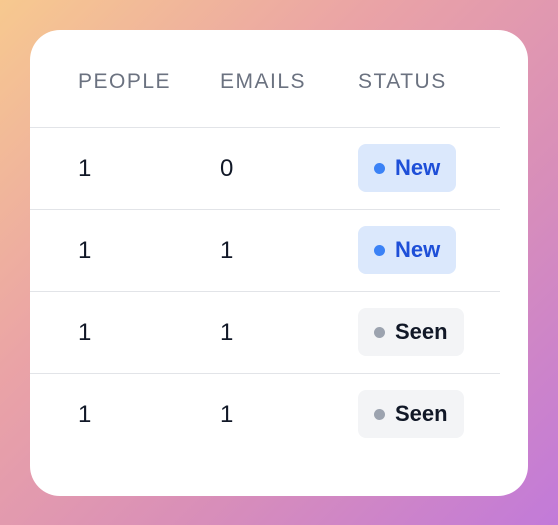 The width and height of the screenshot is (558, 525). I want to click on column-header-emails: EMAILS, so click(263, 82).